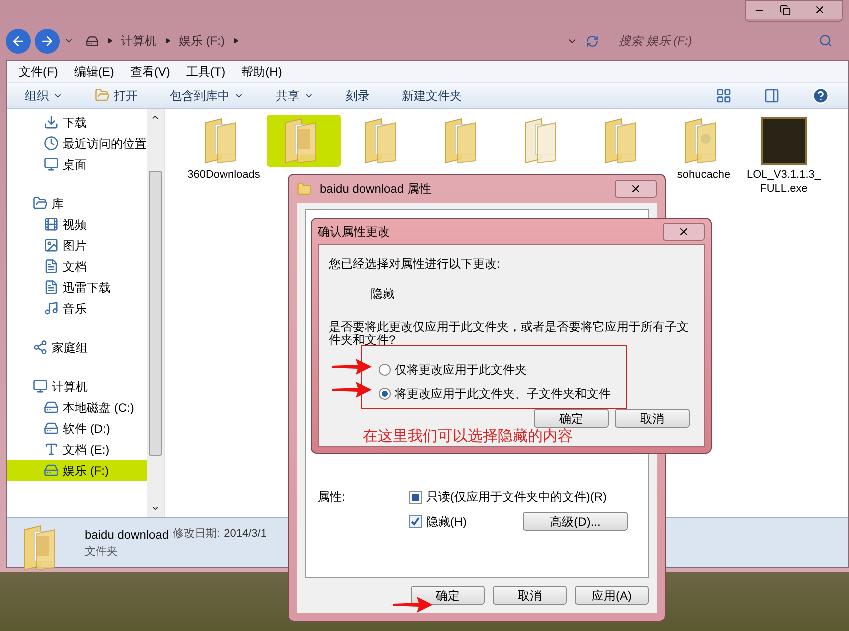  I want to click on dialog-button: 应用(A), so click(612, 595).